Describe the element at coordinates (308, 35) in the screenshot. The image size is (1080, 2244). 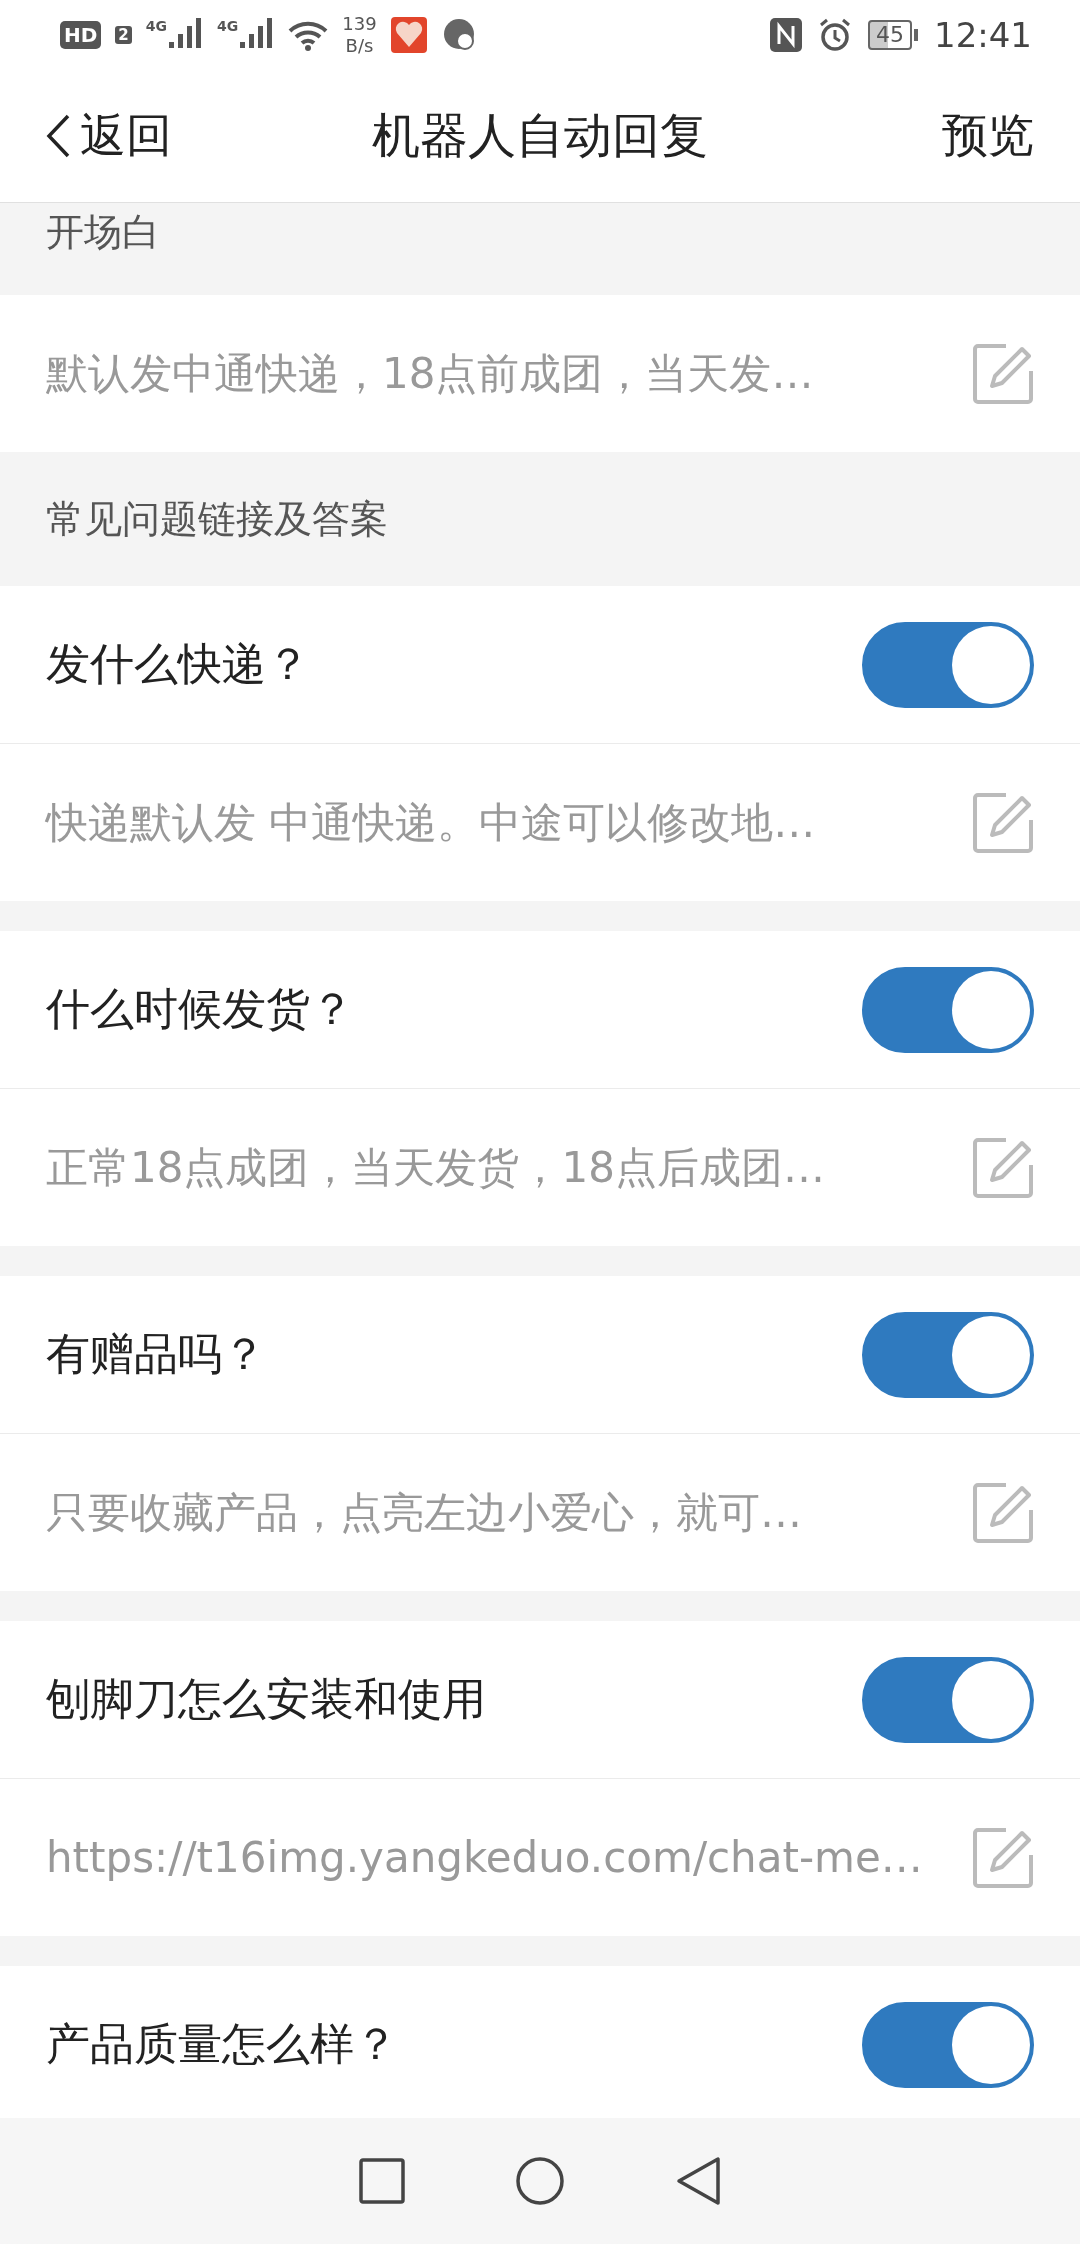
I see `wifi-icon` at that location.